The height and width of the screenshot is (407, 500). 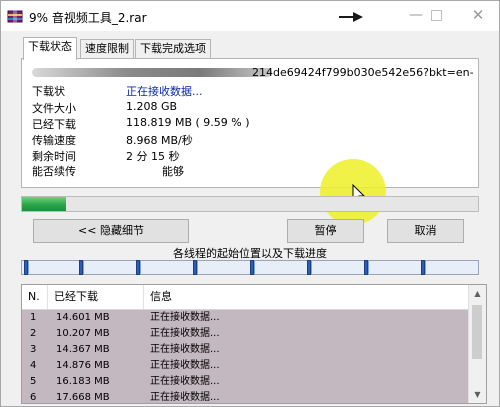 I want to click on time-left-label: 剩余时间, so click(x=54, y=156).